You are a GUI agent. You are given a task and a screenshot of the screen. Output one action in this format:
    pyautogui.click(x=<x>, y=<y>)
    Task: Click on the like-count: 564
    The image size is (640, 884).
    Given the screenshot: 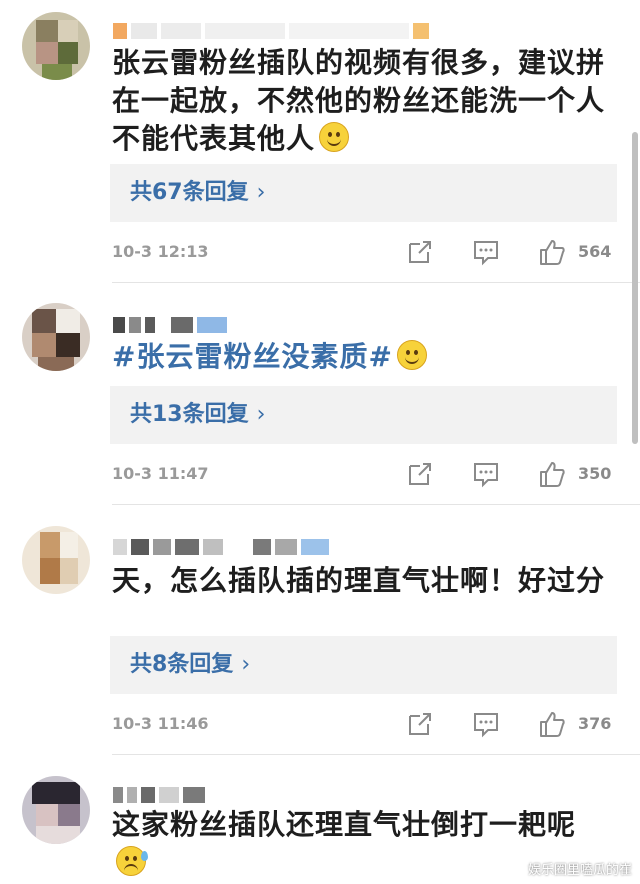 What is the action you would take?
    pyautogui.click(x=595, y=251)
    